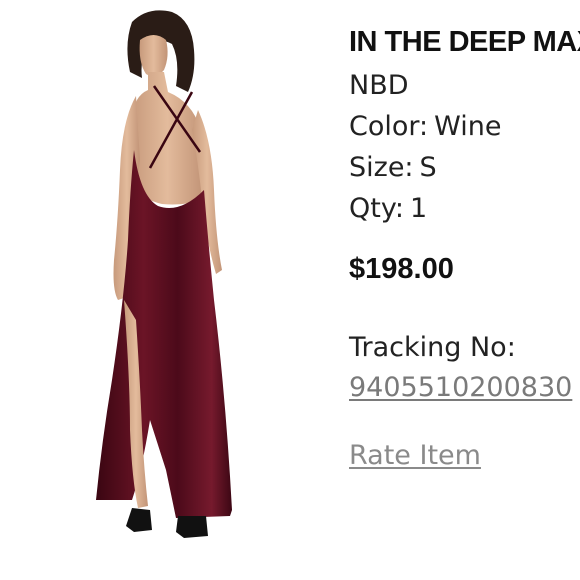 The width and height of the screenshot is (580, 580). I want to click on item-price: $198.00, so click(401, 269).